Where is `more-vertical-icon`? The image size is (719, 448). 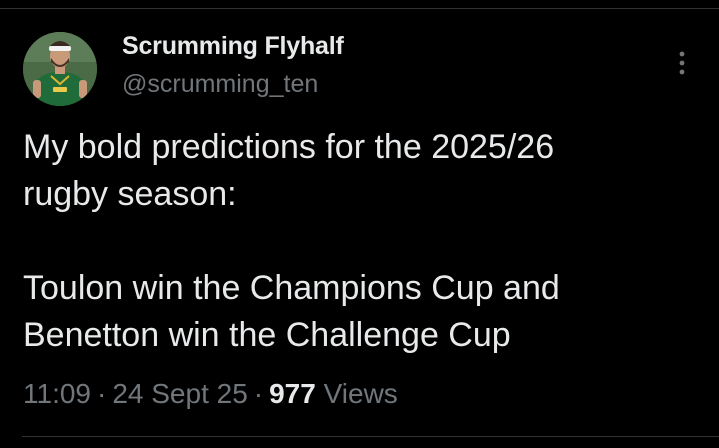
more-vertical-icon is located at coordinates (682, 63).